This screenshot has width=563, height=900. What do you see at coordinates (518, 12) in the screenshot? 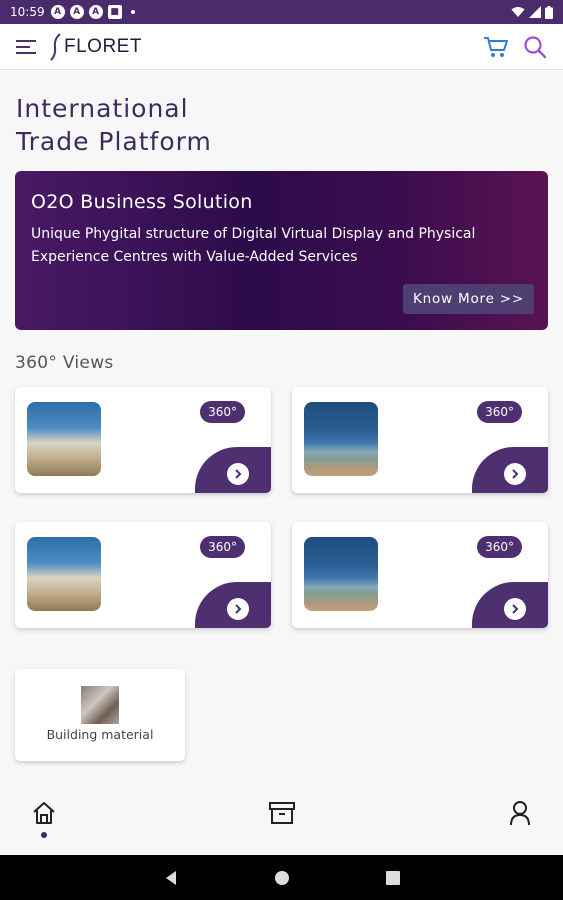
I see `wifi-icon` at bounding box center [518, 12].